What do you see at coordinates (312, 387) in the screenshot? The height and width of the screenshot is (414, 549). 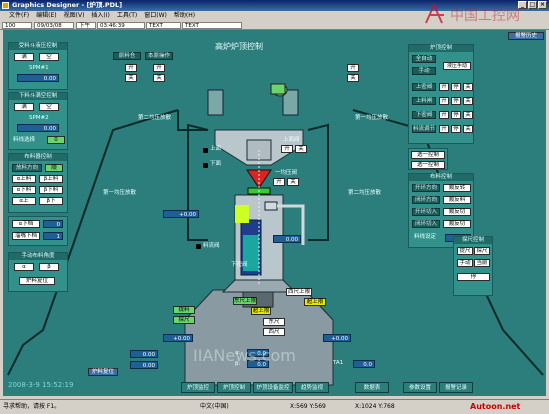 I see `nav-trend: 趋势监视` at bounding box center [312, 387].